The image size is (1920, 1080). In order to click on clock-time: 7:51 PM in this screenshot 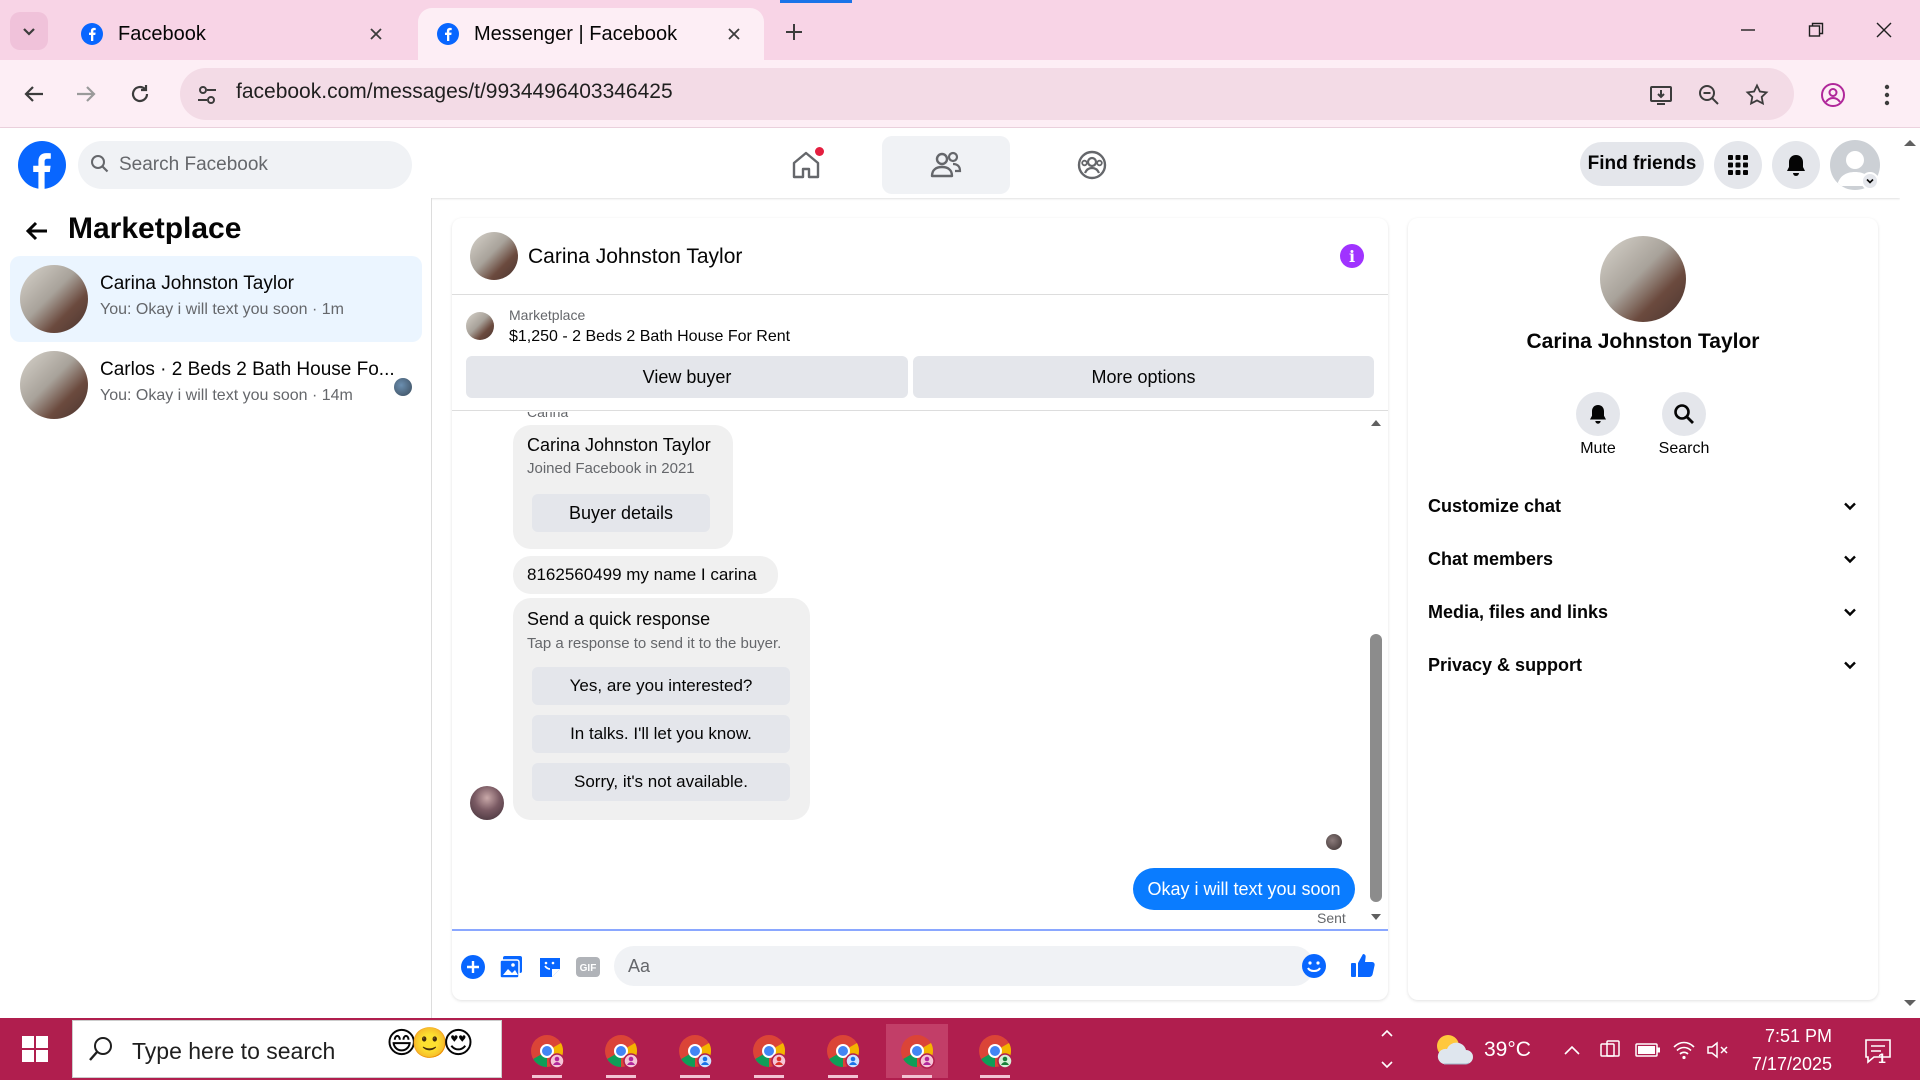, I will do `click(1787, 1036)`.